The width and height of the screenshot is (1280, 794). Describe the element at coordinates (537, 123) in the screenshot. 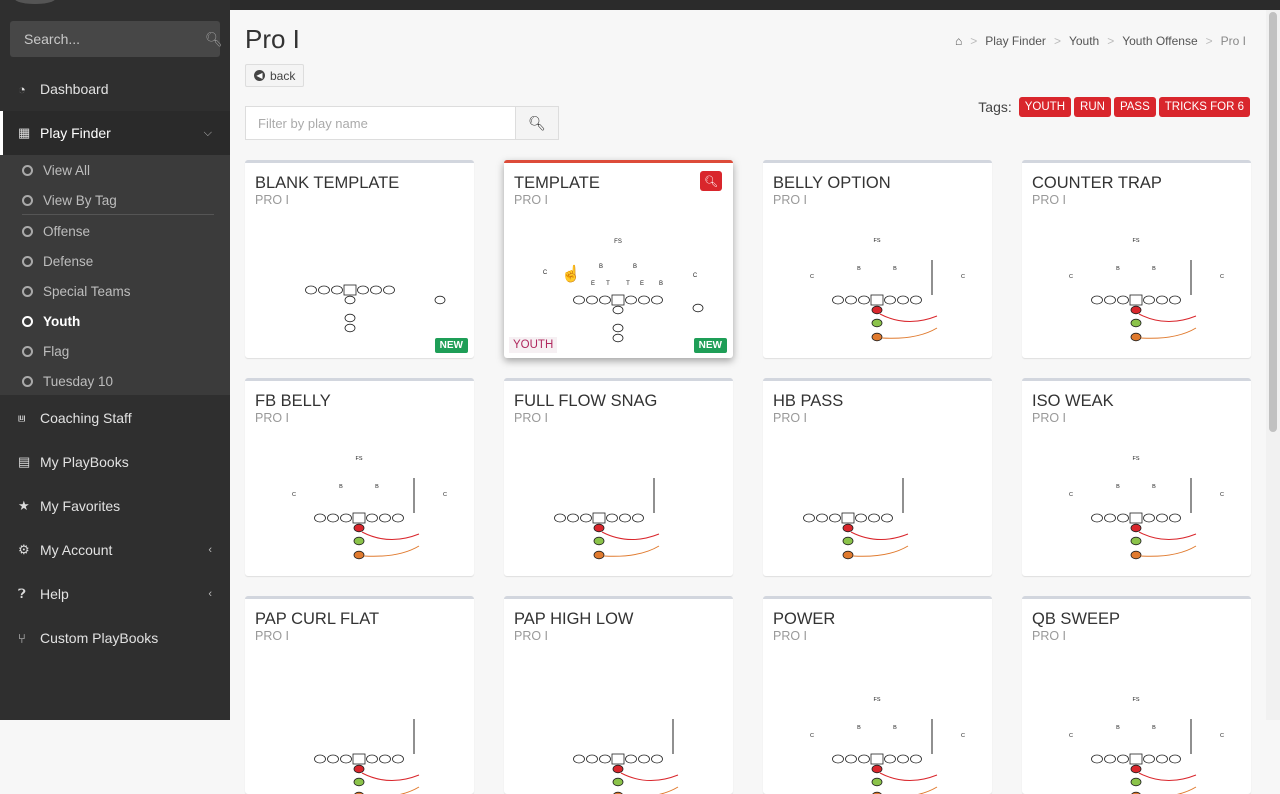

I see `filter-search-button: 🔍︎` at that location.